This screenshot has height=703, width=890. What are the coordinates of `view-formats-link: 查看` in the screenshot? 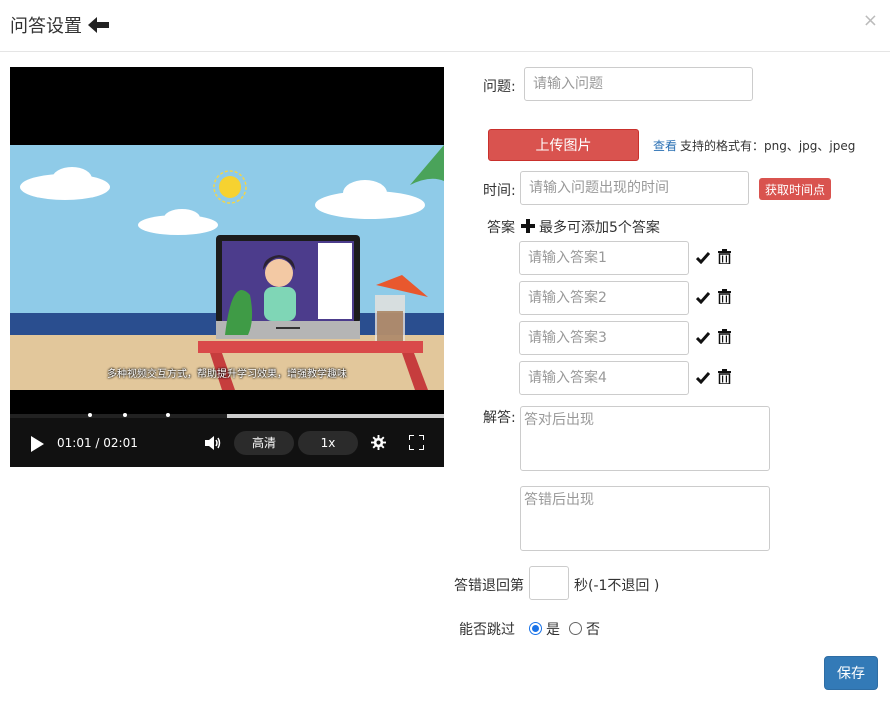 It's located at (665, 145).